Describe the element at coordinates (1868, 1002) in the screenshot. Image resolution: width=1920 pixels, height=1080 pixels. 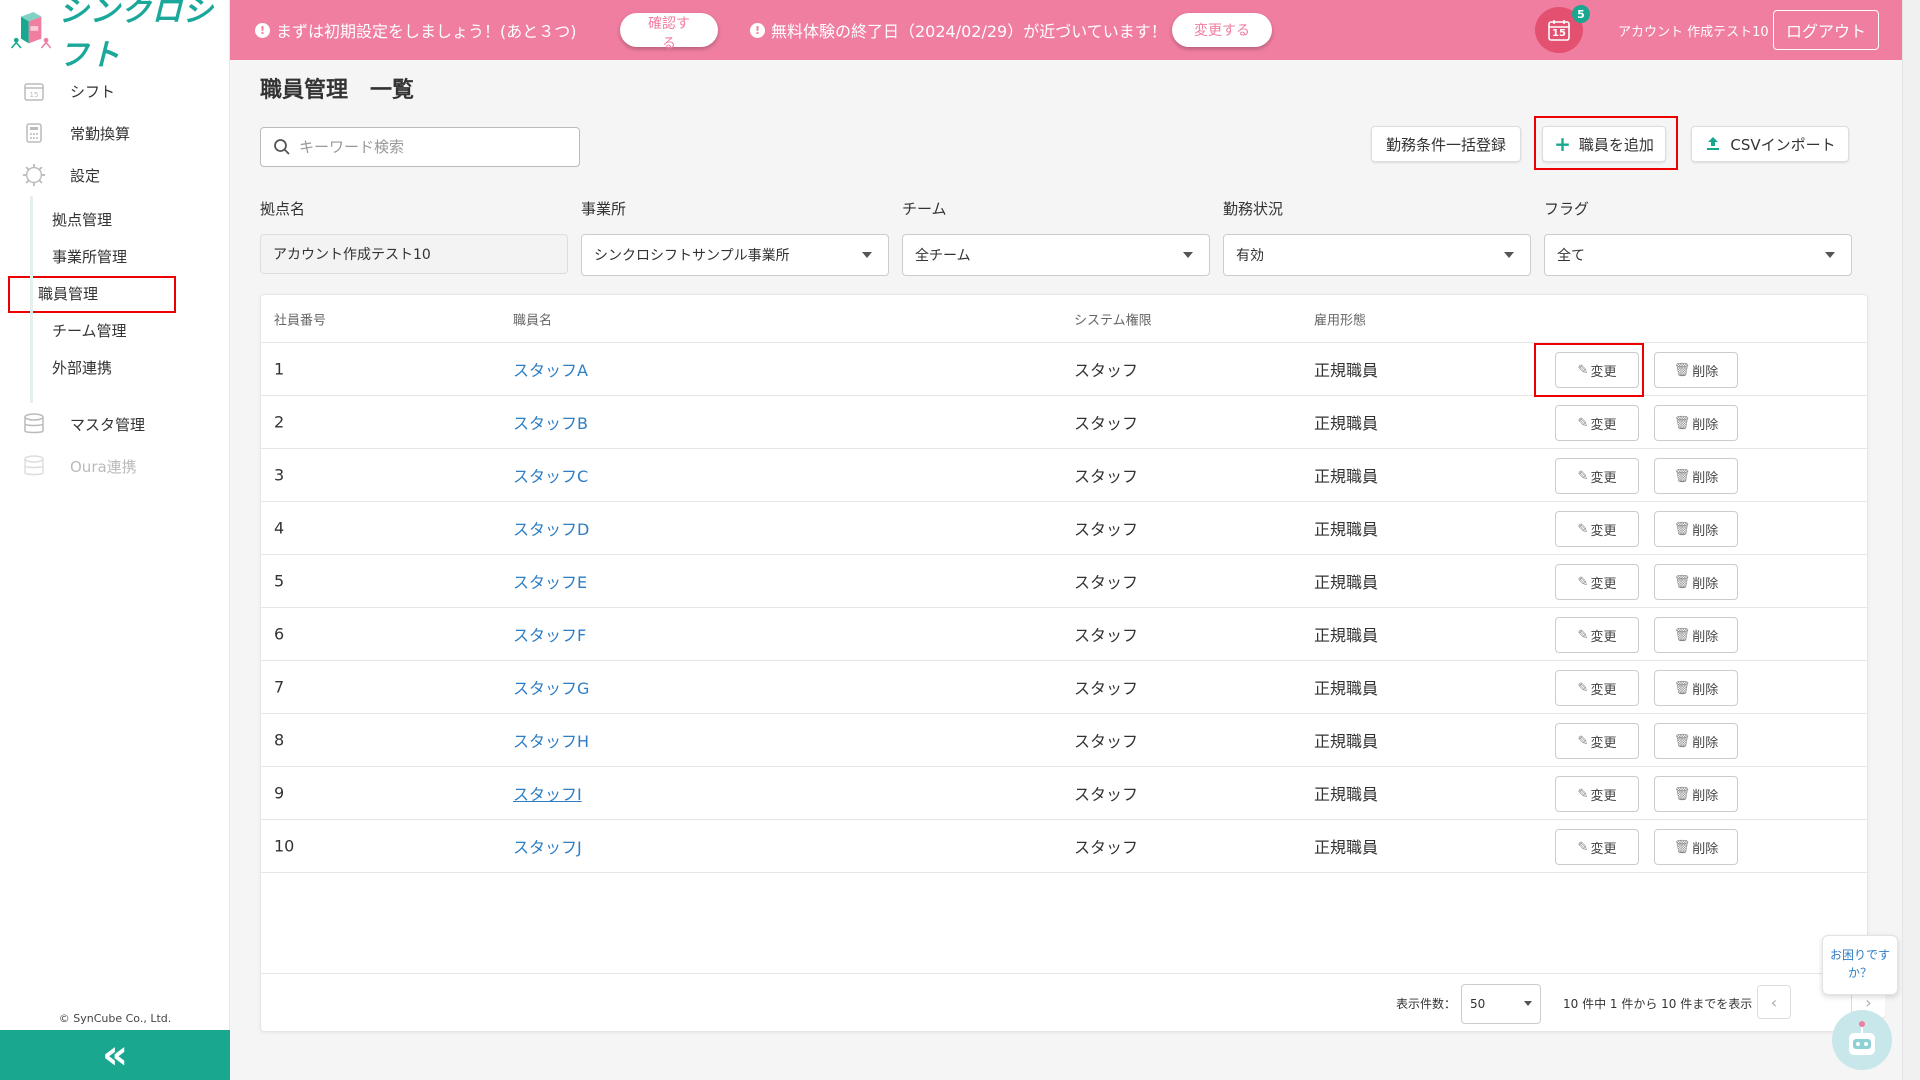
I see `chevron-right-icon: ›` at that location.